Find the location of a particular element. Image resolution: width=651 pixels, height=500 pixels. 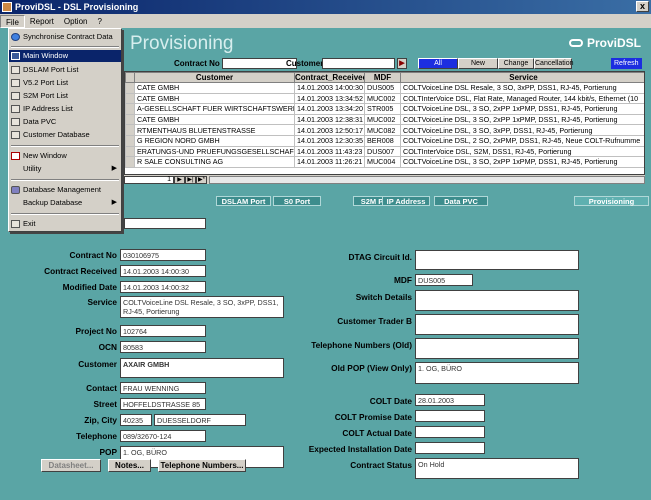

menu-item-label: Exit is located at coordinates (29, 223).